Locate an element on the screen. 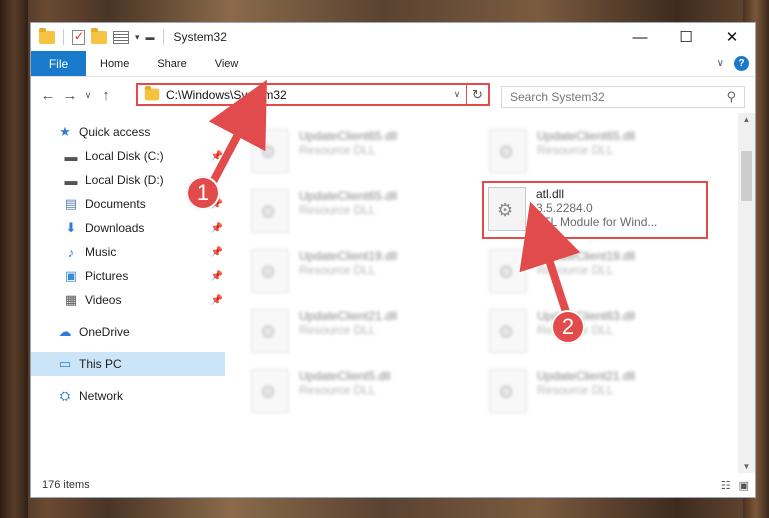 The image size is (769, 518). callout-number-2: 2 is located at coordinates (568, 327).